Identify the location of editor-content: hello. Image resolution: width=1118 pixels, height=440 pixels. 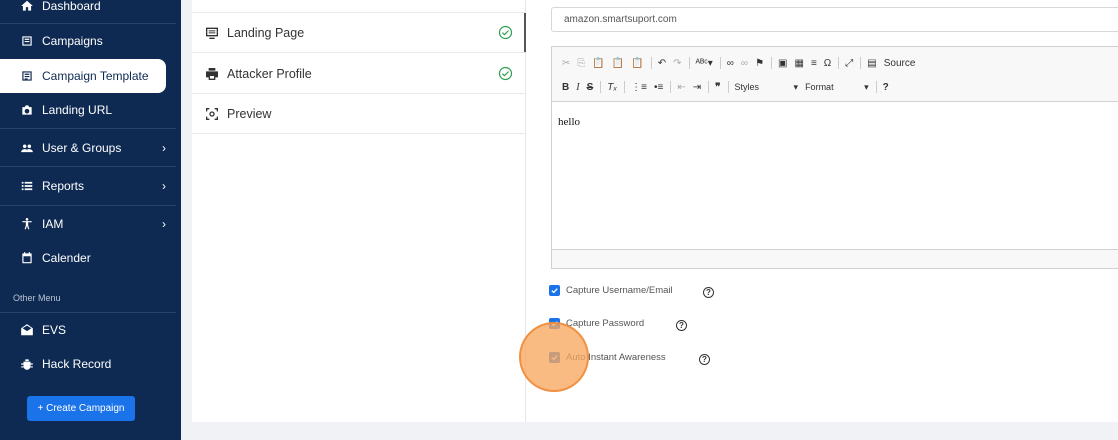
(569, 122).